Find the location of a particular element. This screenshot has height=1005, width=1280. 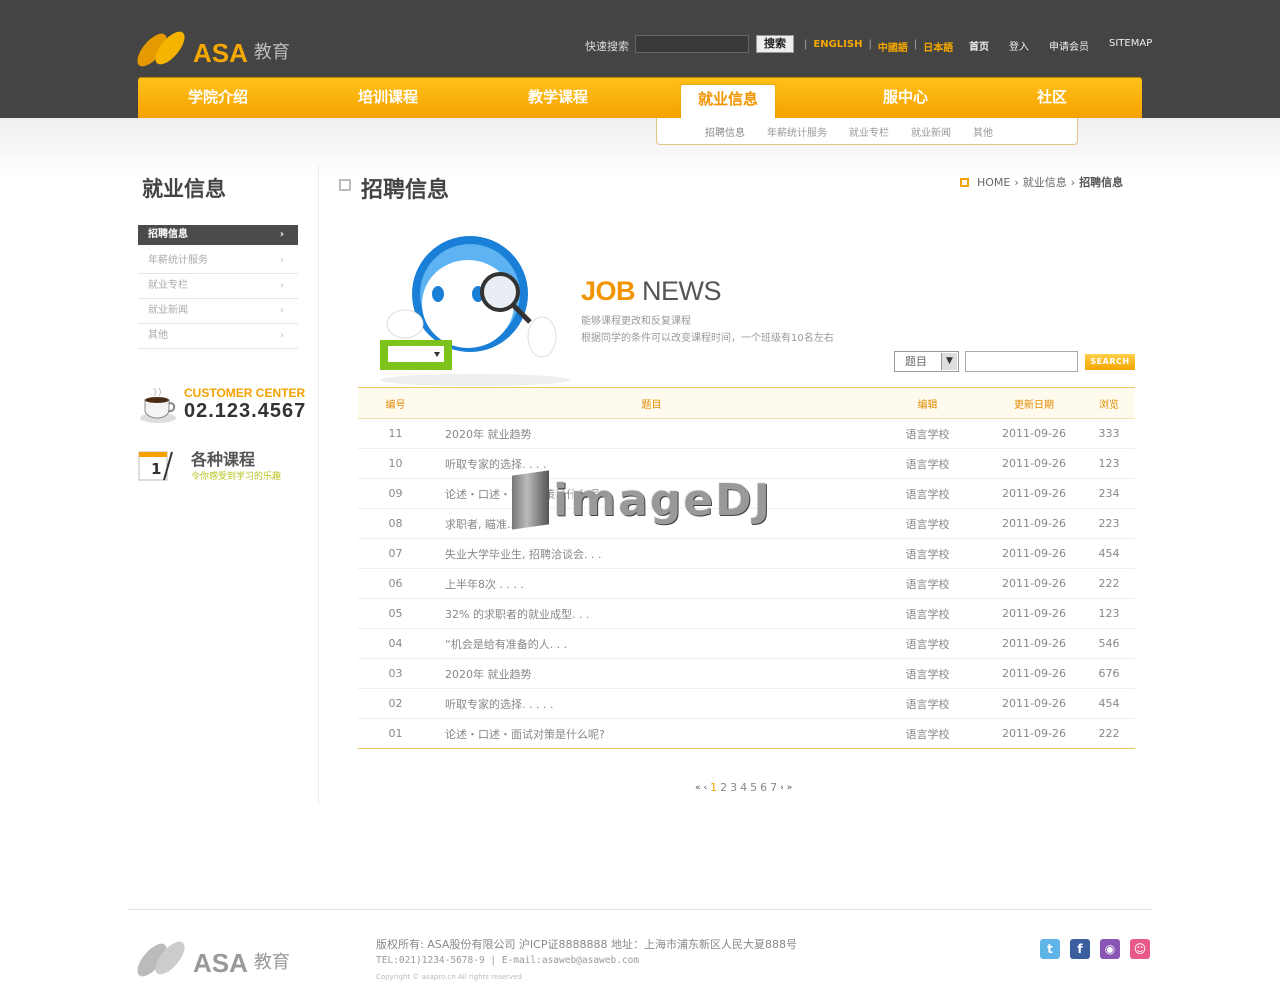

subnav-item-recruit: 招聘信息 is located at coordinates (725, 131).